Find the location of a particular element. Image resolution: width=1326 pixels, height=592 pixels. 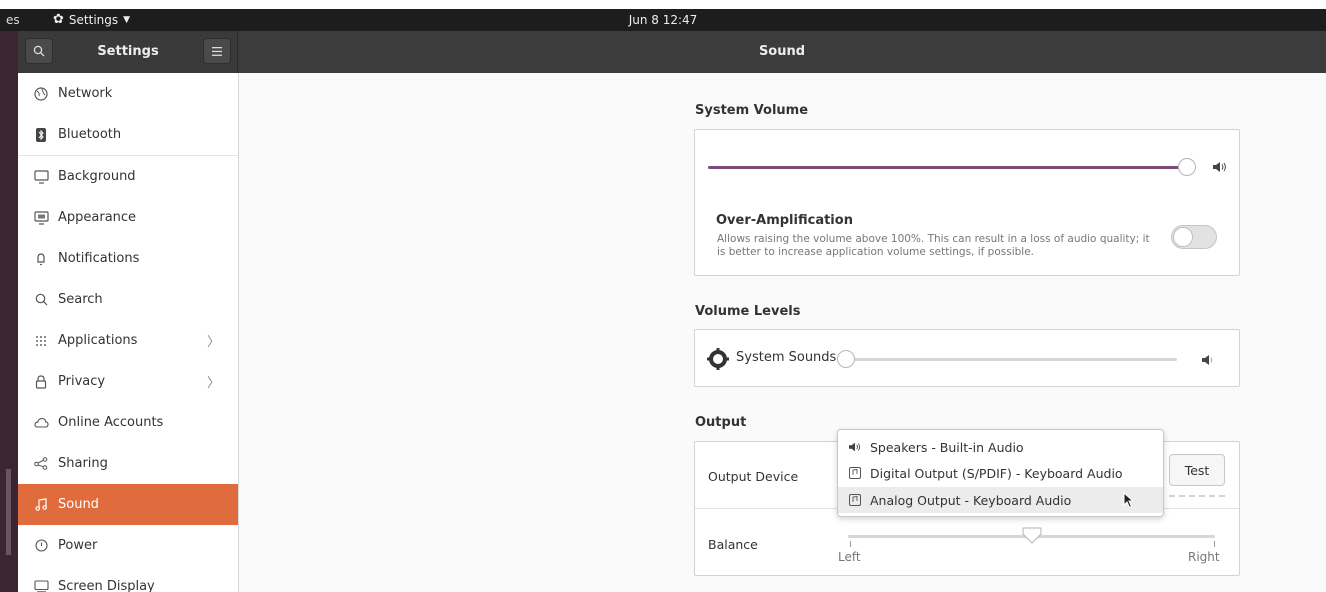

sidebar-item-label: Applications is located at coordinates (98, 340).